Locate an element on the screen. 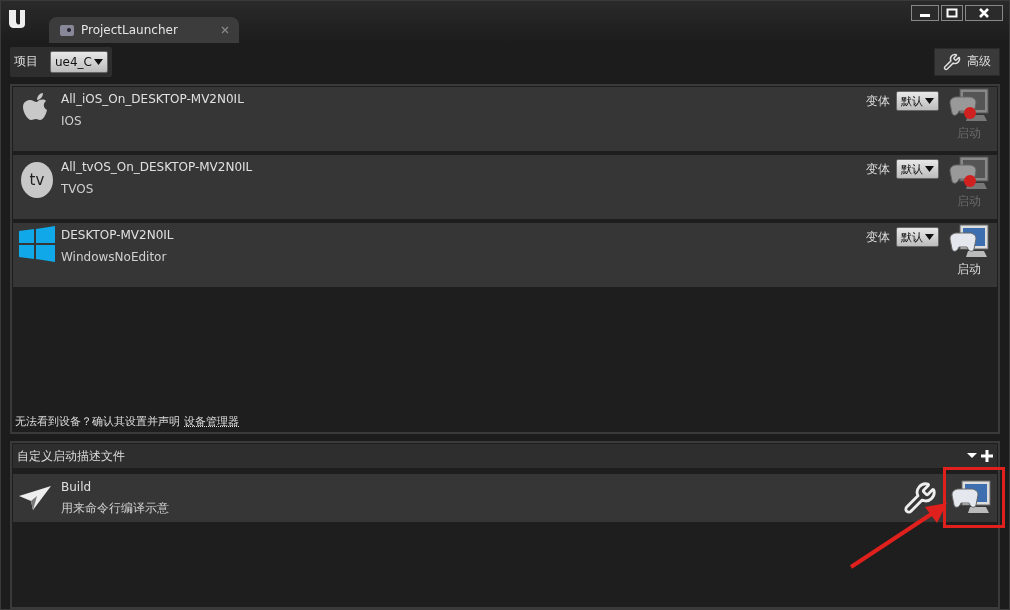 This screenshot has height=610, width=1010. profile-row: Build 用来命令行编译示意 is located at coordinates (505, 498).